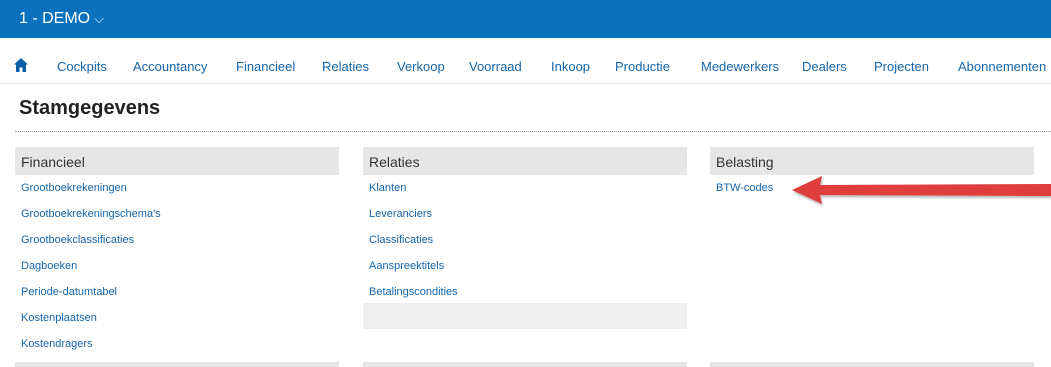 This screenshot has height=367, width=1051. What do you see at coordinates (401, 240) in the screenshot?
I see `link-classificaties: Classificaties` at bounding box center [401, 240].